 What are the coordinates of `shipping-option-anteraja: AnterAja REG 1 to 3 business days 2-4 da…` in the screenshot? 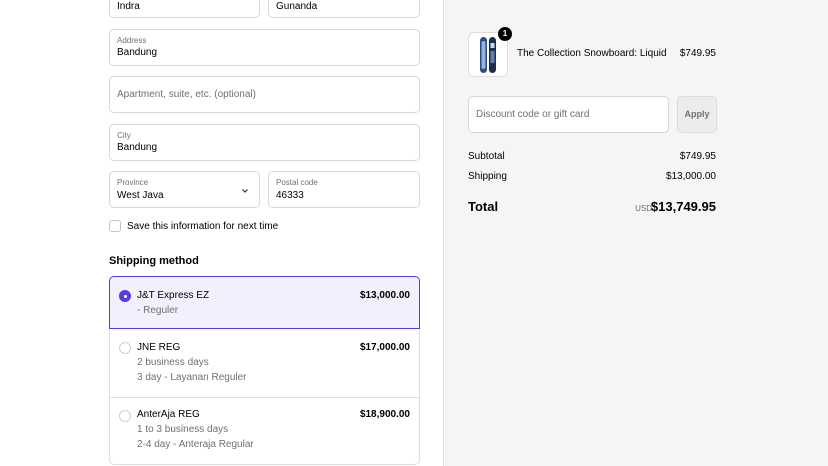 It's located at (264, 431).